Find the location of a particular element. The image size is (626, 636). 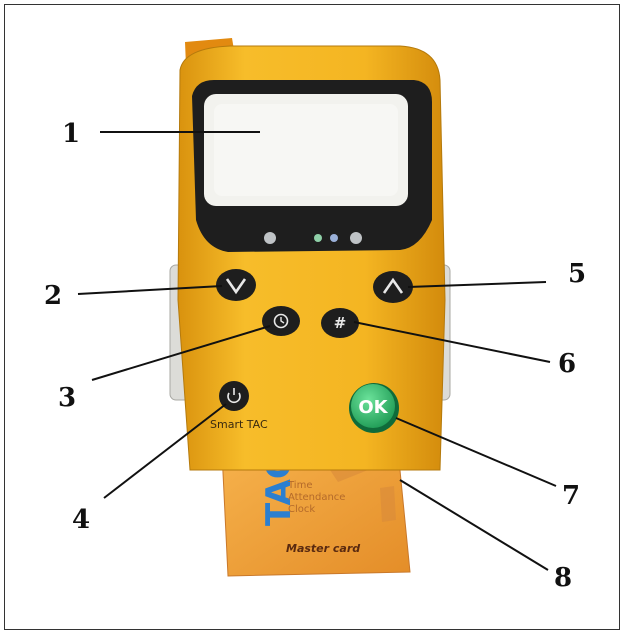

hash-icon: # is located at coordinates (340, 323).